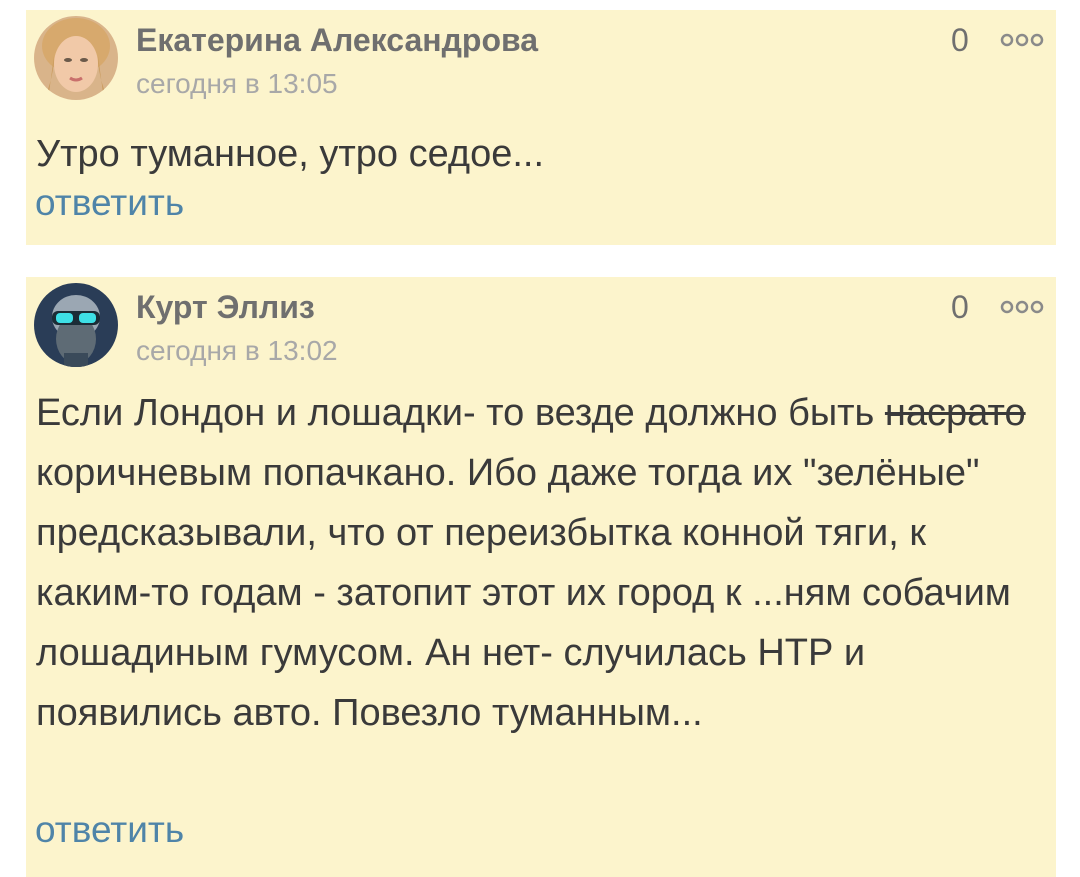 The width and height of the screenshot is (1080, 877). Describe the element at coordinates (337, 40) in the screenshot. I see `author-name: Екатерина Александрова` at that location.